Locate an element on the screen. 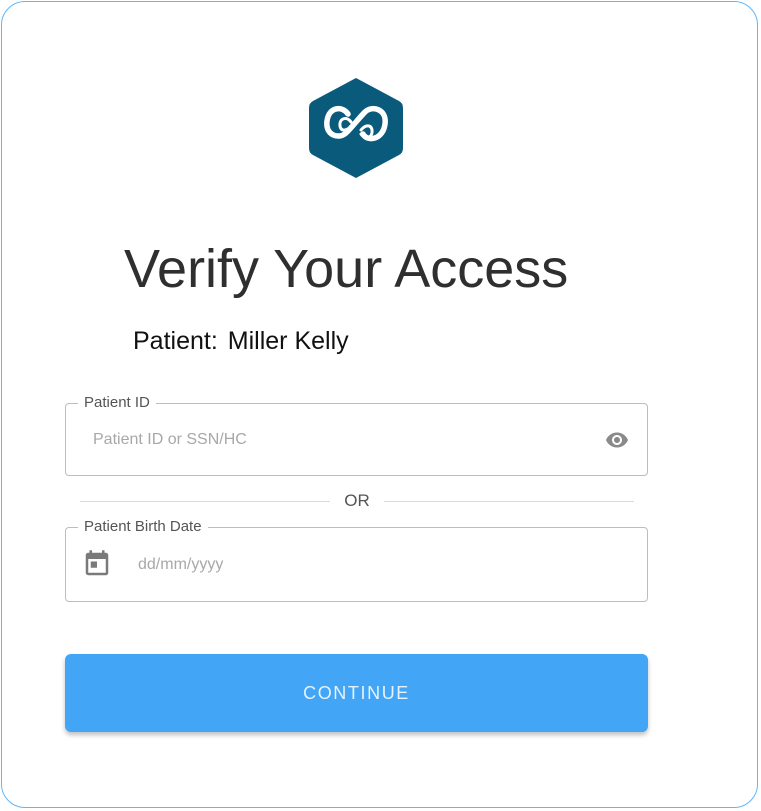 This screenshot has height=811, width=761. infinity-hexagon-icon is located at coordinates (356, 128).